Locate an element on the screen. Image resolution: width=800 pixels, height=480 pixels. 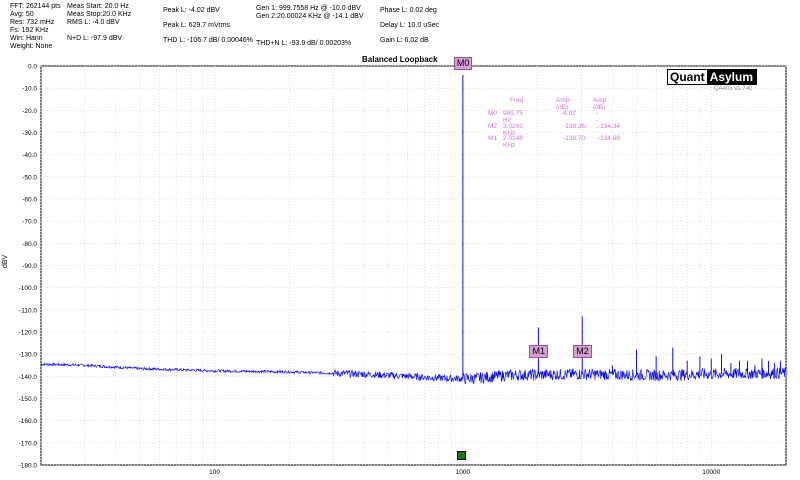
y-tick-label: -90.0 is located at coordinates (29, 266).